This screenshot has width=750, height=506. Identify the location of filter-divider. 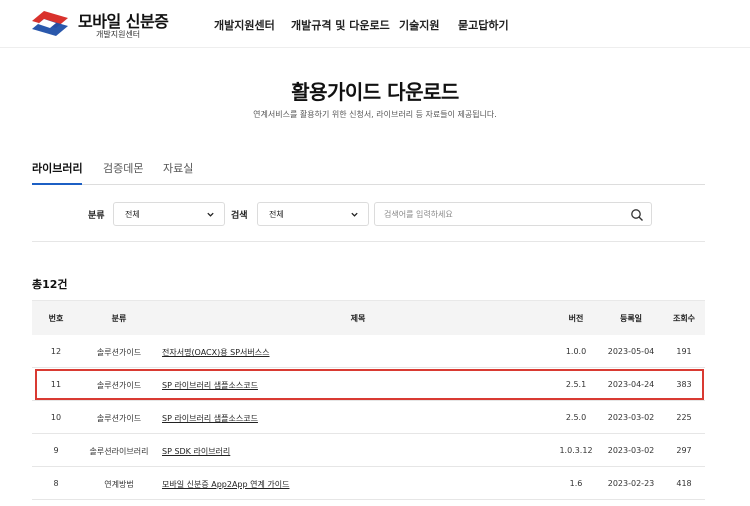
(368, 241).